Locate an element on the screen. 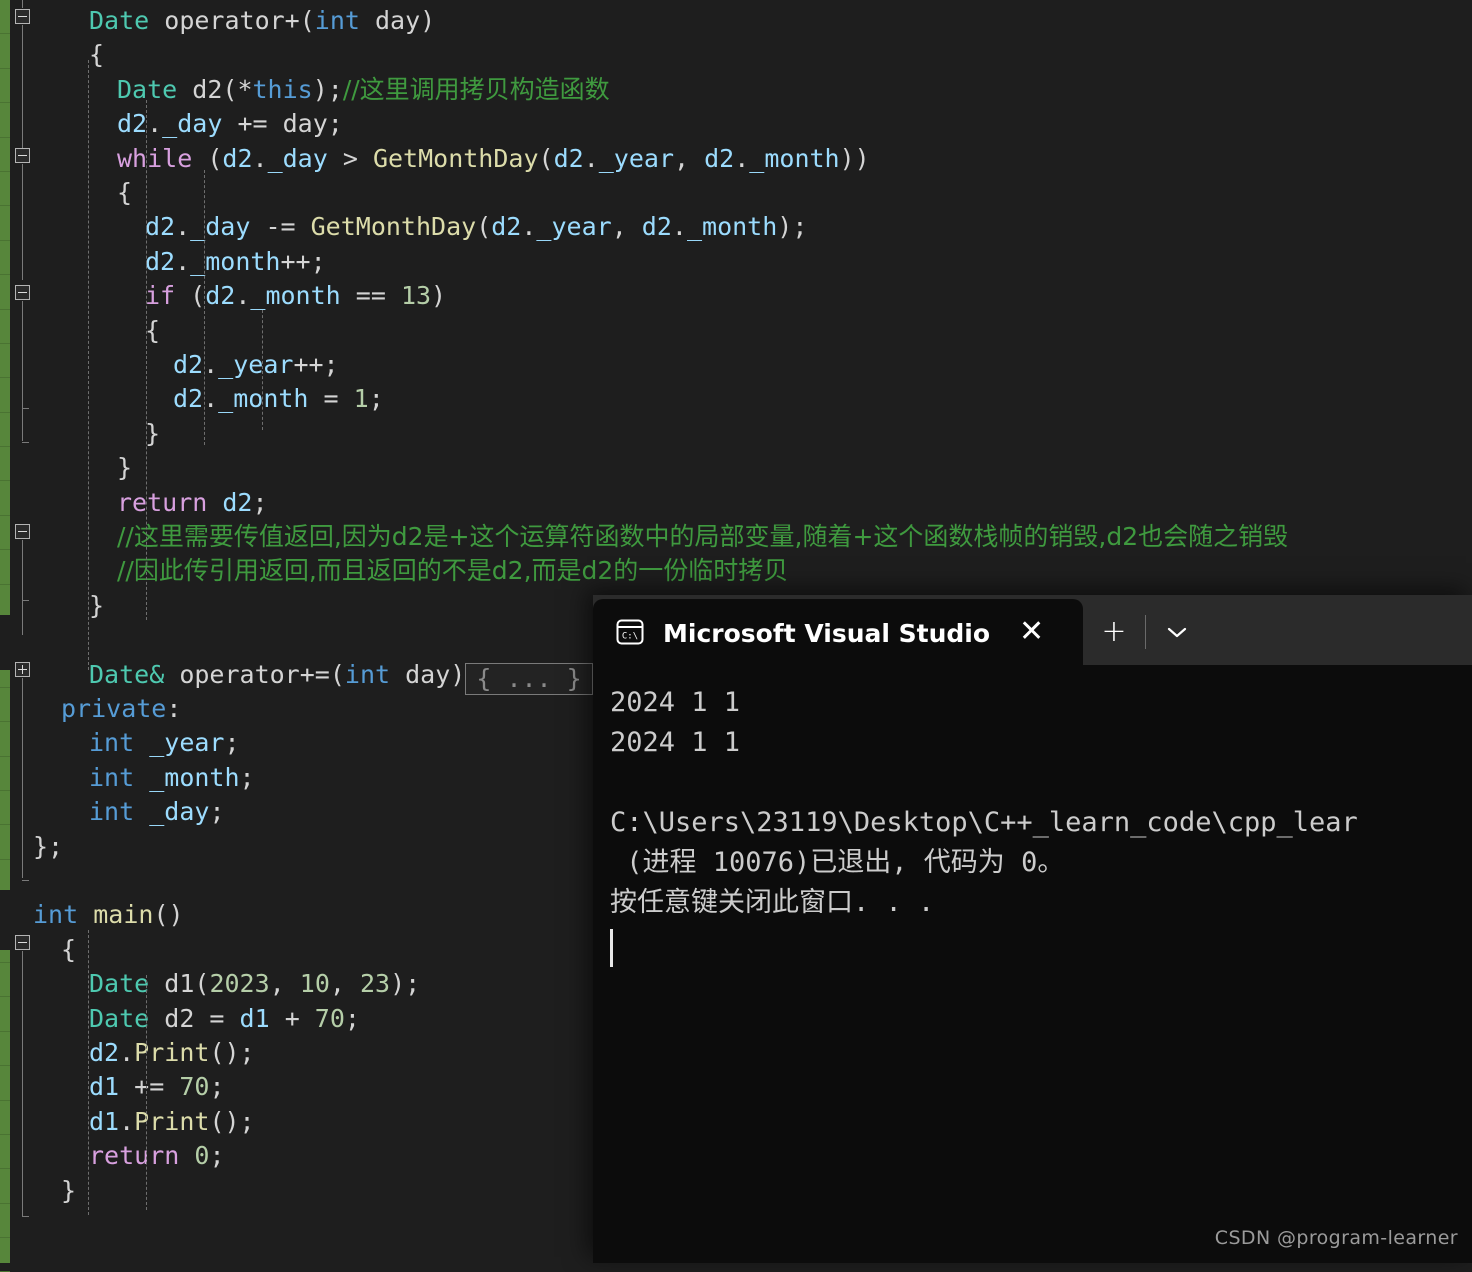 This screenshot has height=1272, width=1472. code-line: int _year; is located at coordinates (164, 743).